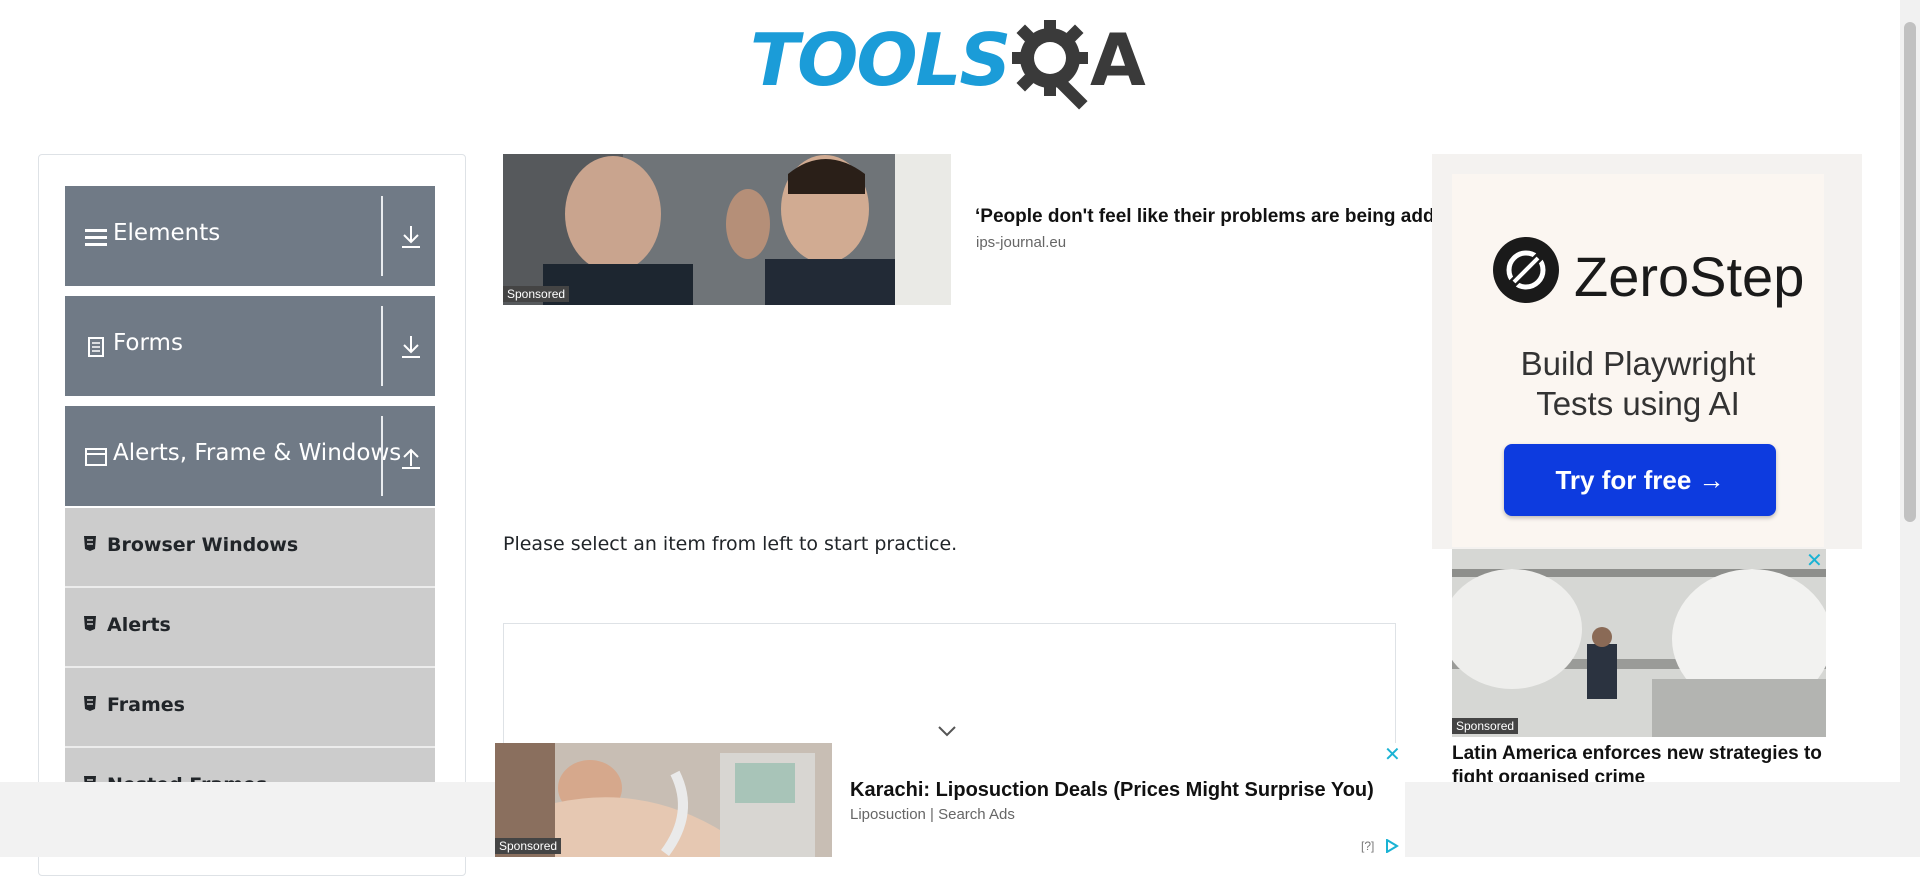 The width and height of the screenshot is (1920, 876). I want to click on accordion-forms: Forms, so click(250, 346).